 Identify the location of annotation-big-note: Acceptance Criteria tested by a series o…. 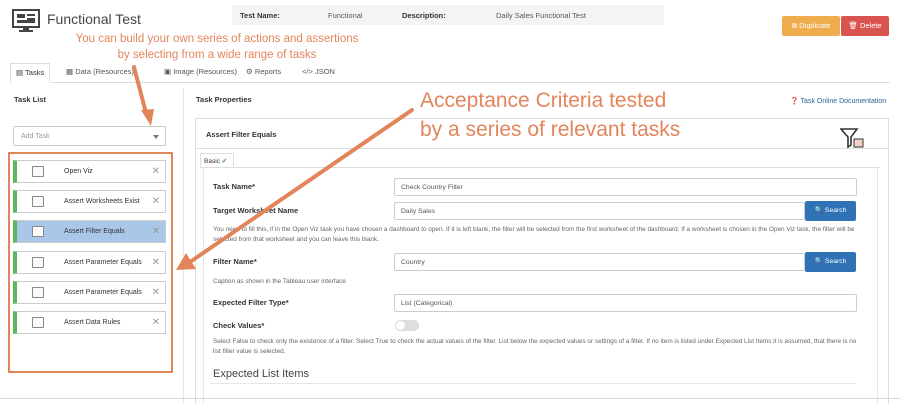
(550, 115).